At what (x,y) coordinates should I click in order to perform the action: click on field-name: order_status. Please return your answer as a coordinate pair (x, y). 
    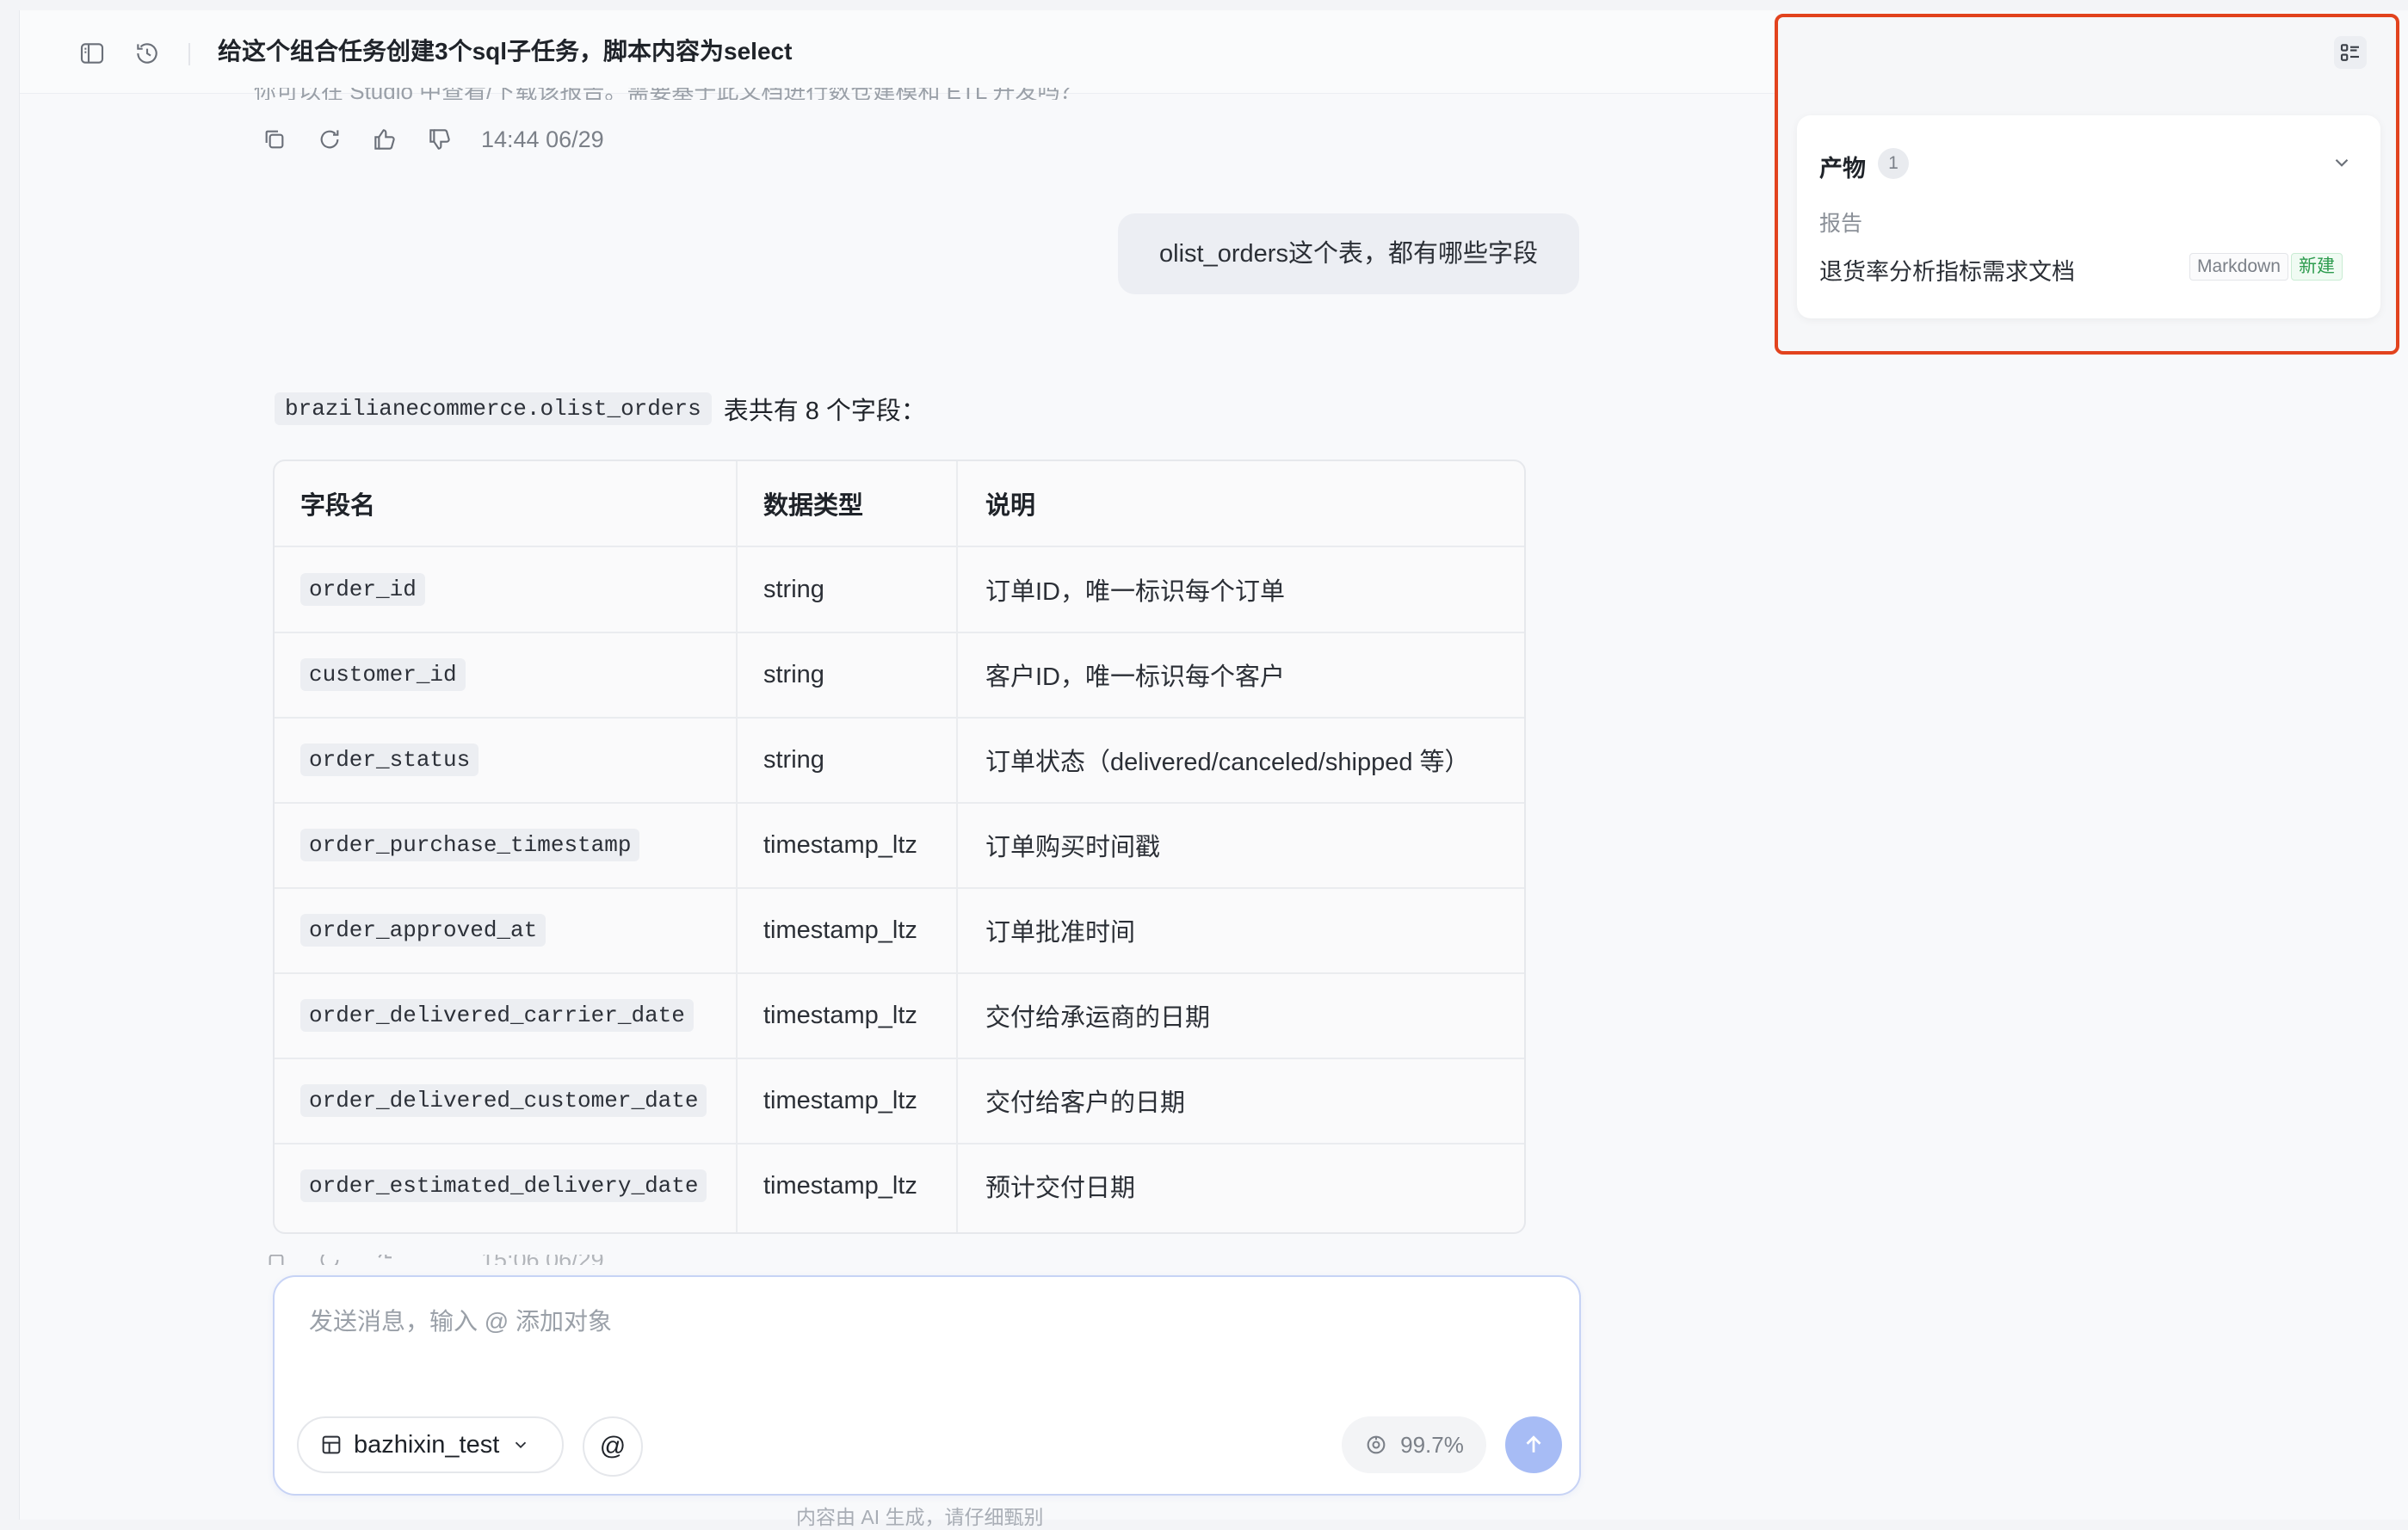
    Looking at the image, I should click on (389, 759).